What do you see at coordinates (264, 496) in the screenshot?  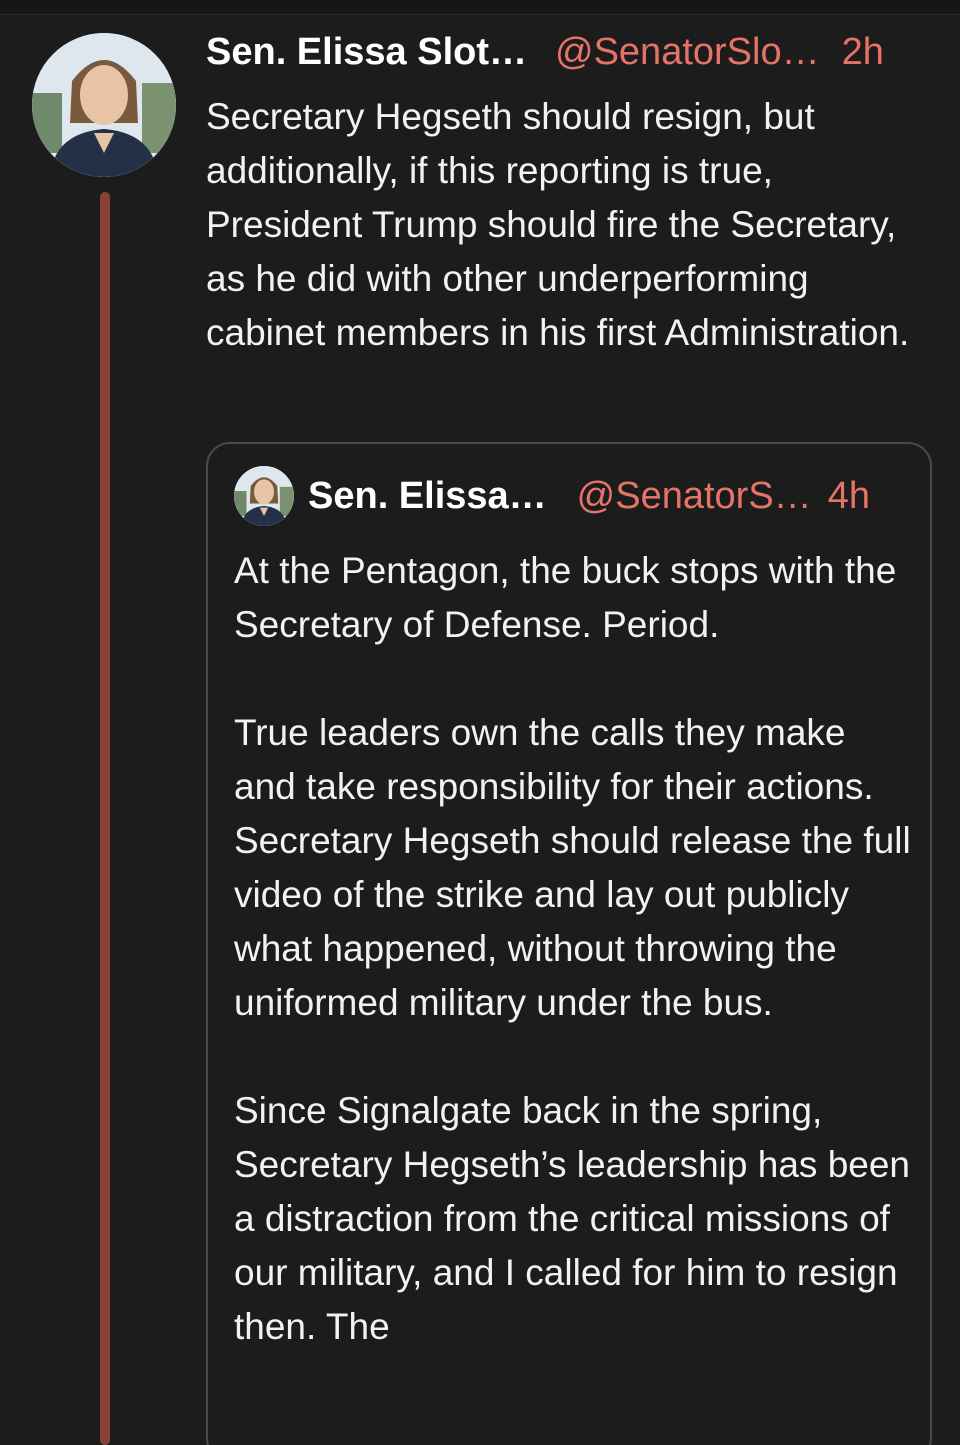 I see `quoted-author-avatar` at bounding box center [264, 496].